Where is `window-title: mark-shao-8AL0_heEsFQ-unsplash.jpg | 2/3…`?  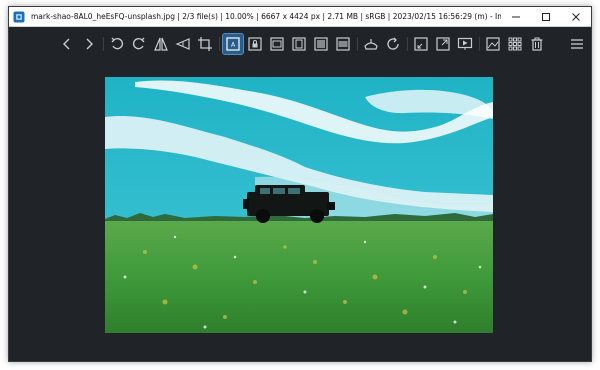
window-title: mark-shao-8AL0_heEsFQ-unsplash.jpg | 2/3… is located at coordinates (266, 16).